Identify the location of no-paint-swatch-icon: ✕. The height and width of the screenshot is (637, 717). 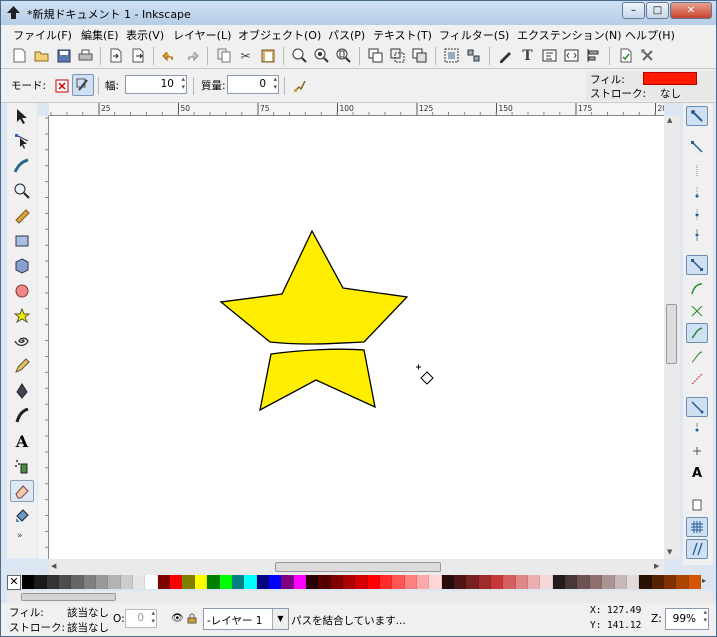
(14, 582).